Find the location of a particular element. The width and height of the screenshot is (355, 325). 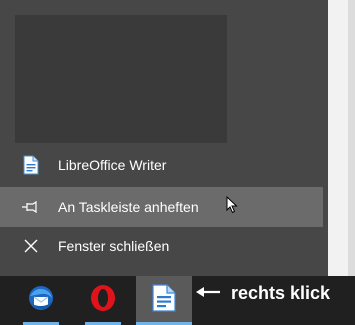

pin-icon is located at coordinates (31, 207).